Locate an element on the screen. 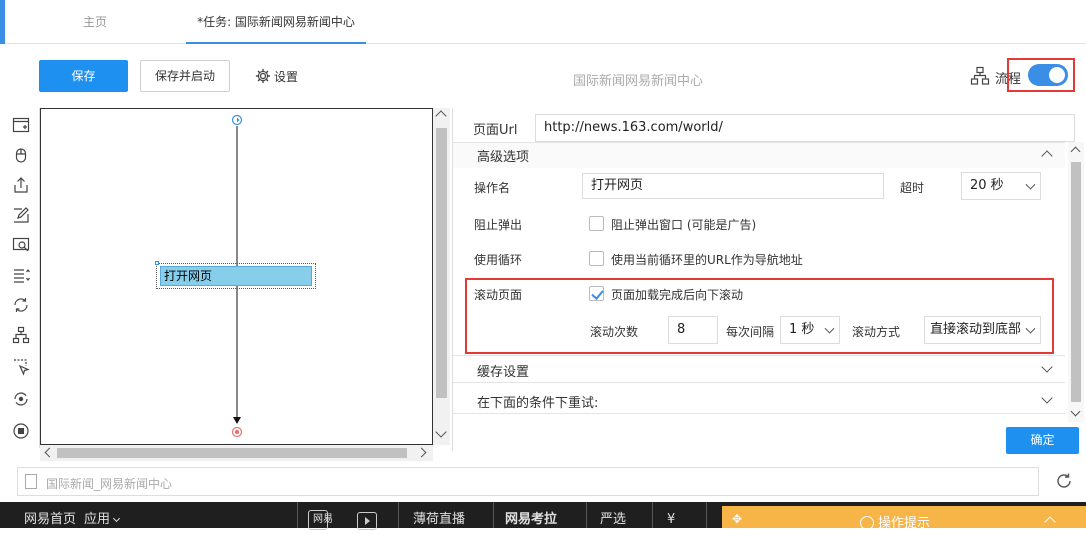  video-play-icon is located at coordinates (367, 521).